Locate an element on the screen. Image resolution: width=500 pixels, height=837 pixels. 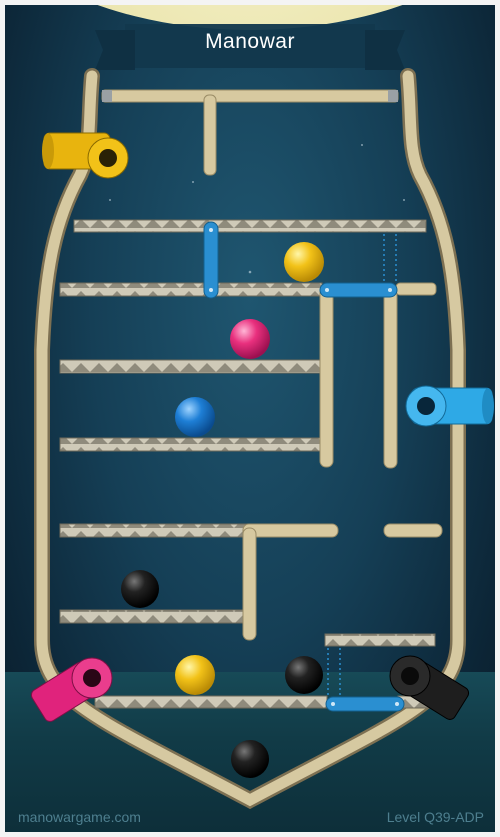
level-title: Manowar is located at coordinates (250, 41).